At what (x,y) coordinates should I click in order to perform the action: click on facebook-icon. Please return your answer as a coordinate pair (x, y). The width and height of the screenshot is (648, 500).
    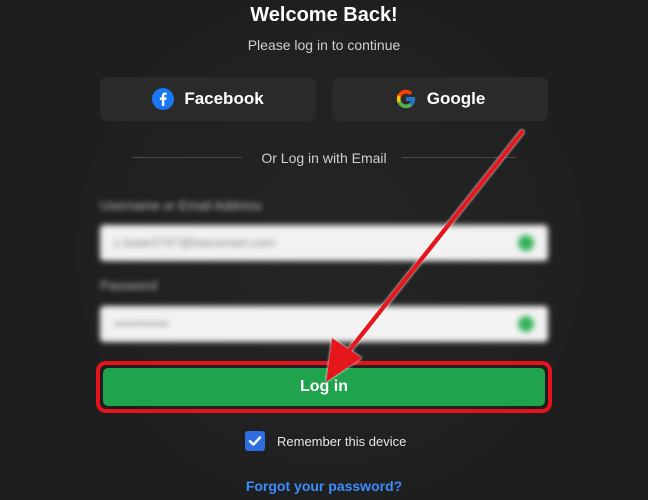
    Looking at the image, I should click on (163, 99).